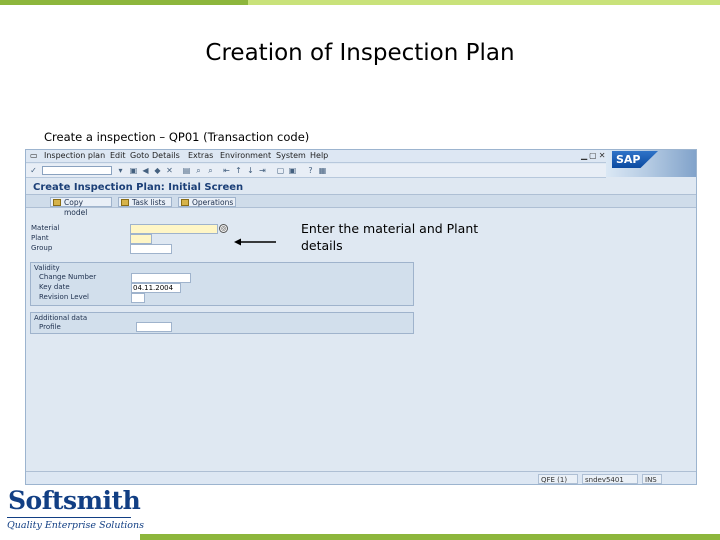 This screenshot has height=540, width=720. What do you see at coordinates (161, 278) in the screenshot?
I see `change-number-input` at bounding box center [161, 278].